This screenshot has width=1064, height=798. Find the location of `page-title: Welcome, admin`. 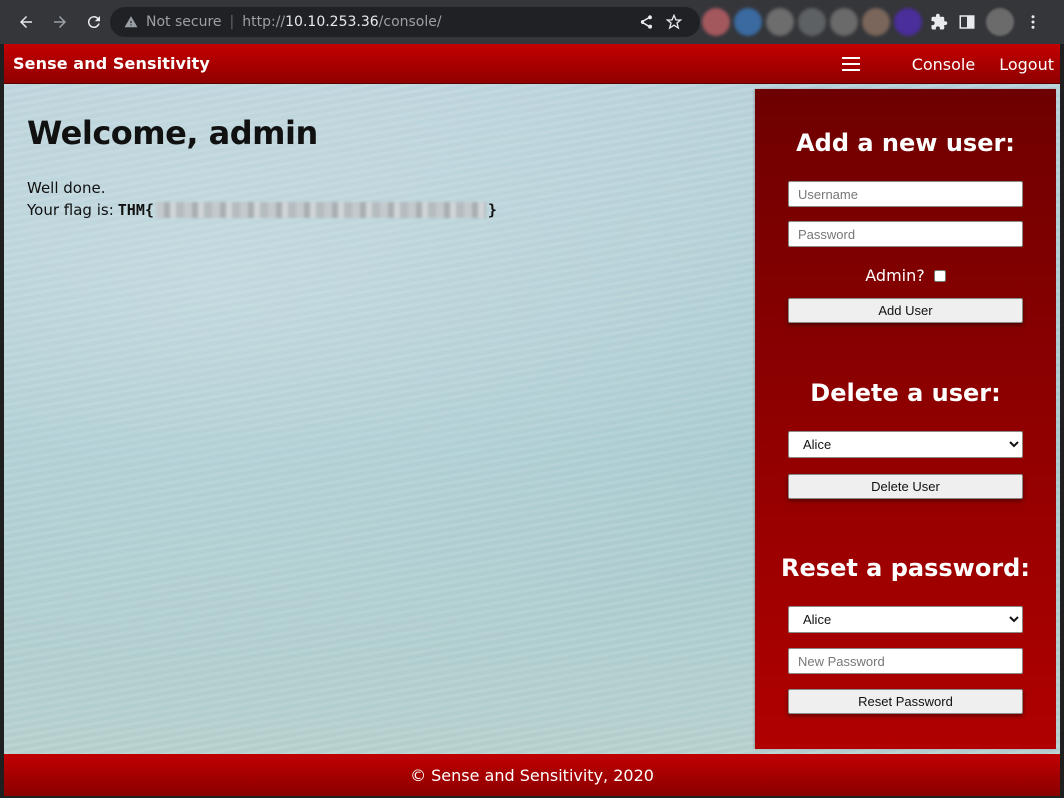

page-title: Welcome, admin is located at coordinates (172, 133).